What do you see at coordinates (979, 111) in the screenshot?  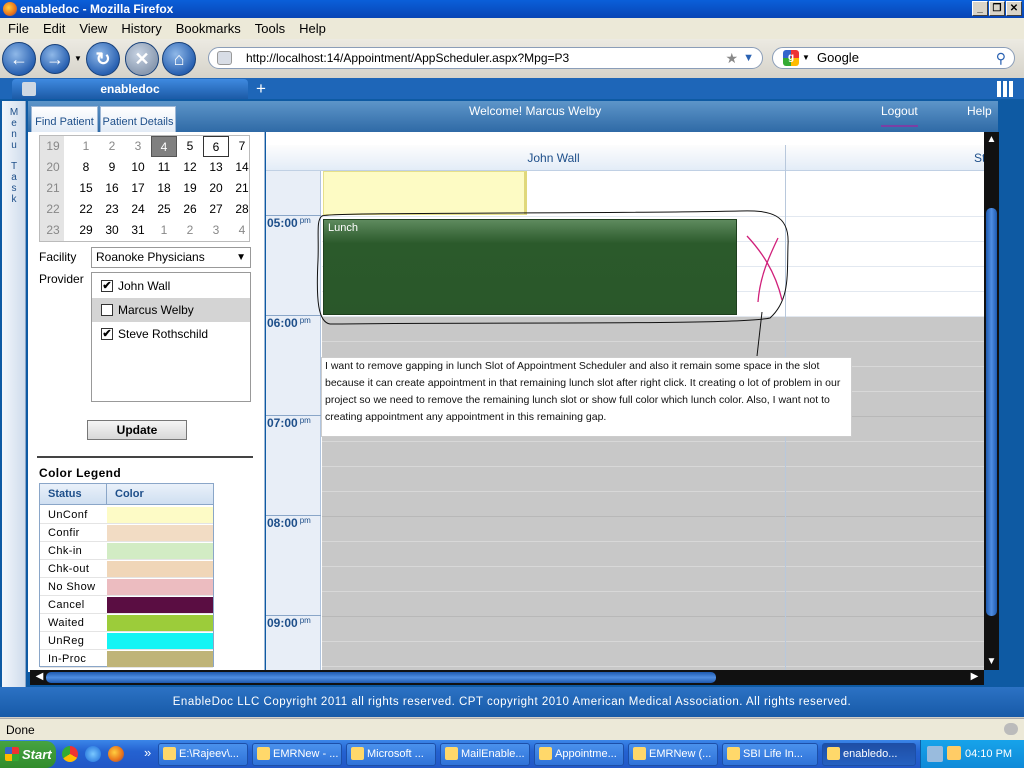 I see `help-link: Help` at bounding box center [979, 111].